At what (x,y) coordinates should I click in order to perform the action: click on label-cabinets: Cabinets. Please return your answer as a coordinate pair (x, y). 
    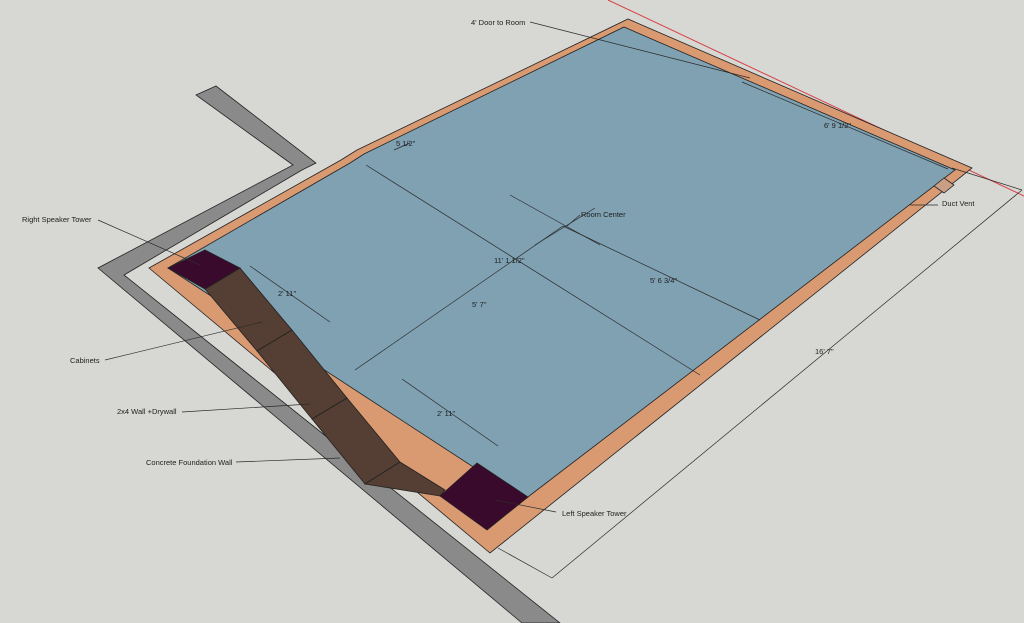
    Looking at the image, I should click on (85, 360).